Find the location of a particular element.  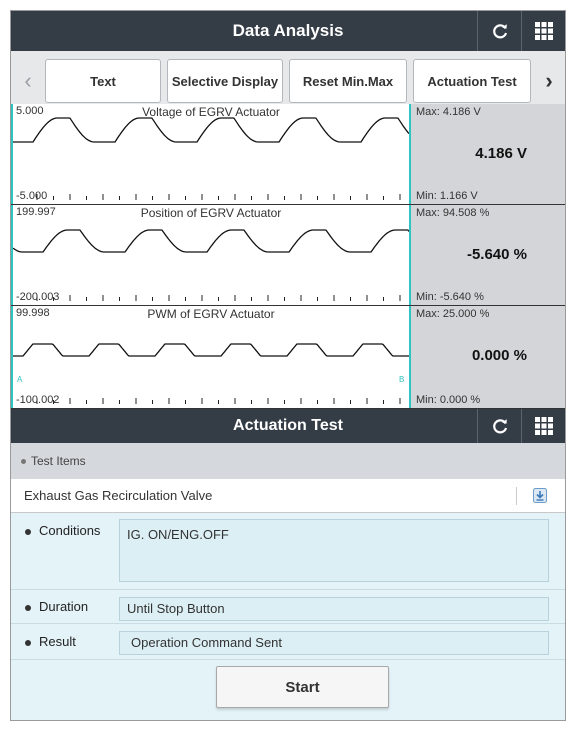

min-value: Min: -5.640 % is located at coordinates (450, 297).